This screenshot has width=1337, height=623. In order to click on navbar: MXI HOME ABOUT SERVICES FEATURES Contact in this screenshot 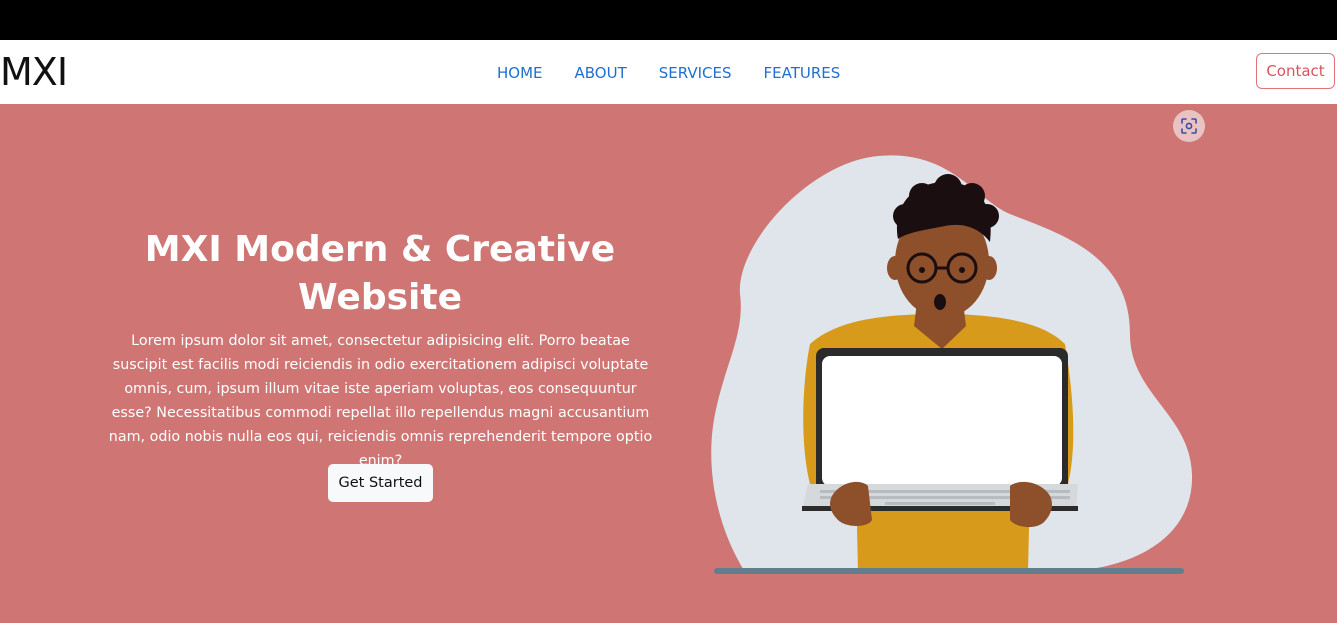, I will do `click(668, 72)`.